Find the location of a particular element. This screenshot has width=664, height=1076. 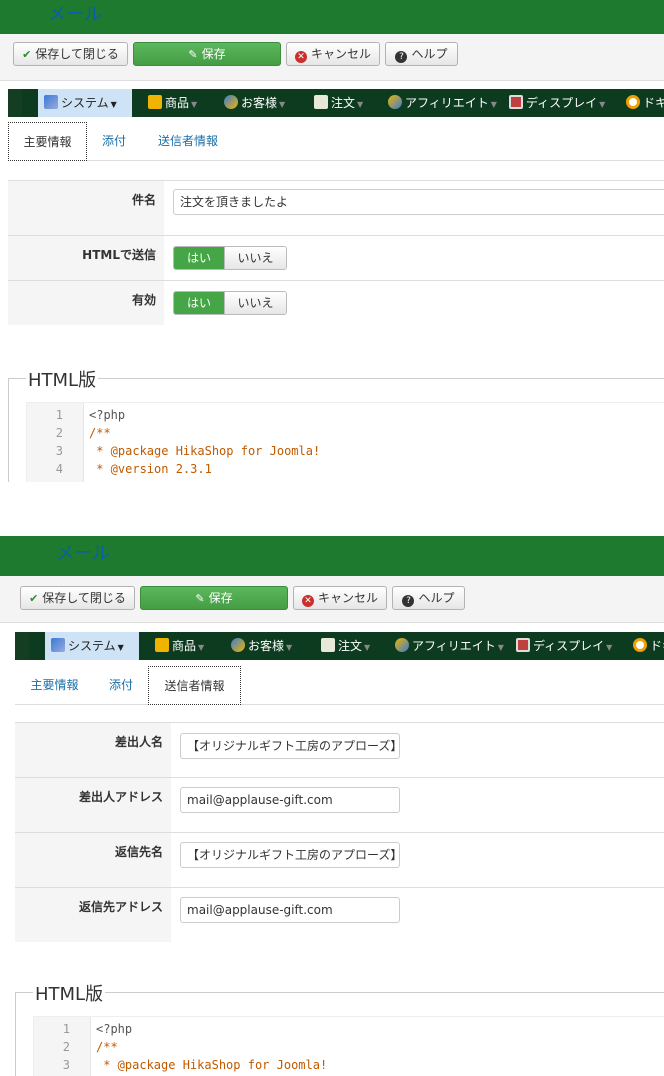

help-label: ヘルプ is located at coordinates (436, 598).